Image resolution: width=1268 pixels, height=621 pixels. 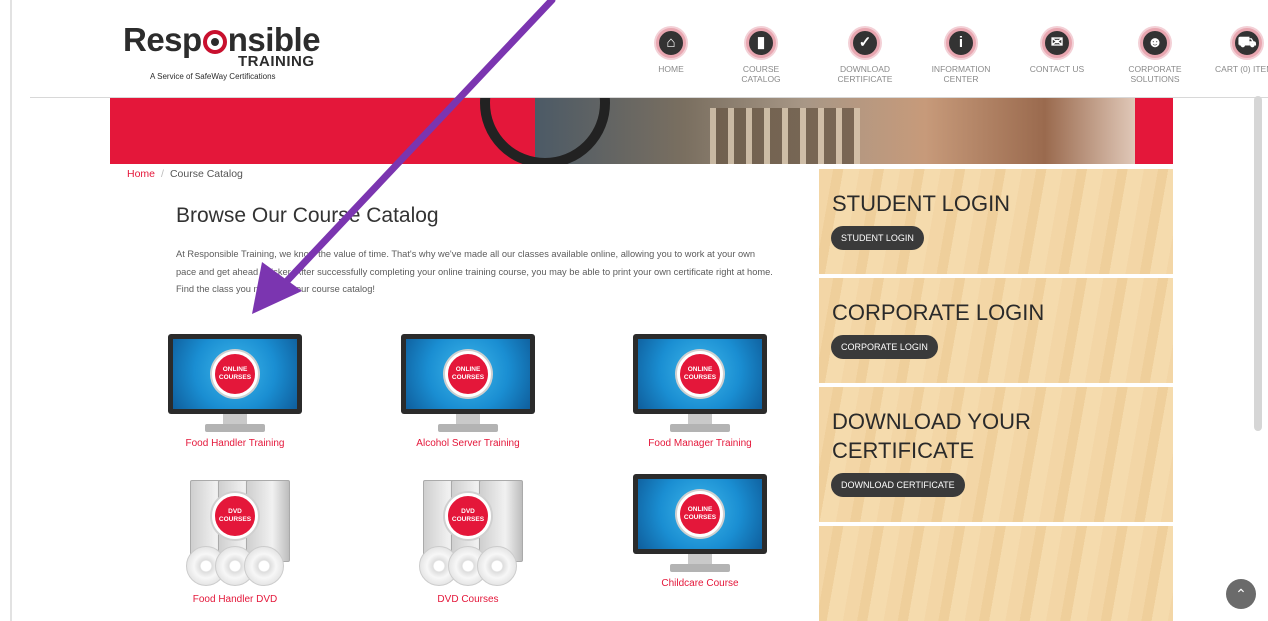 I want to click on course-link: Food Handler Training, so click(x=235, y=443).